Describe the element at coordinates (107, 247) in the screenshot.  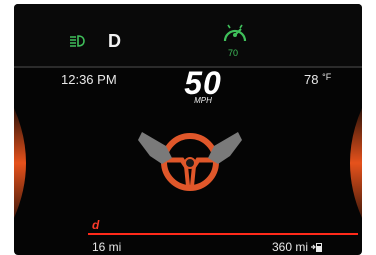
I see `trip-distance: 16 mi` at that location.